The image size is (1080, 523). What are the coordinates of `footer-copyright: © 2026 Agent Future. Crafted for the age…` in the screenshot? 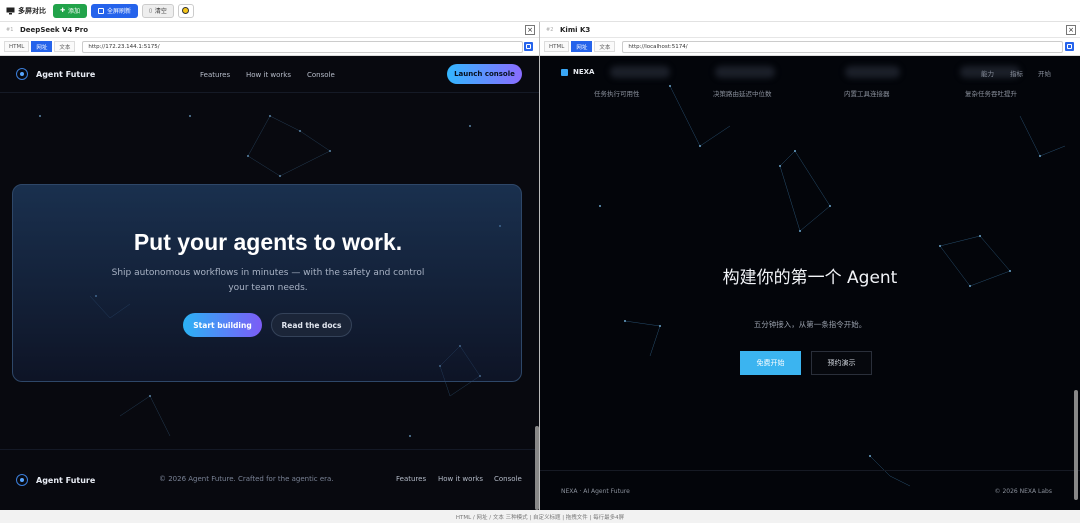 It's located at (246, 479).